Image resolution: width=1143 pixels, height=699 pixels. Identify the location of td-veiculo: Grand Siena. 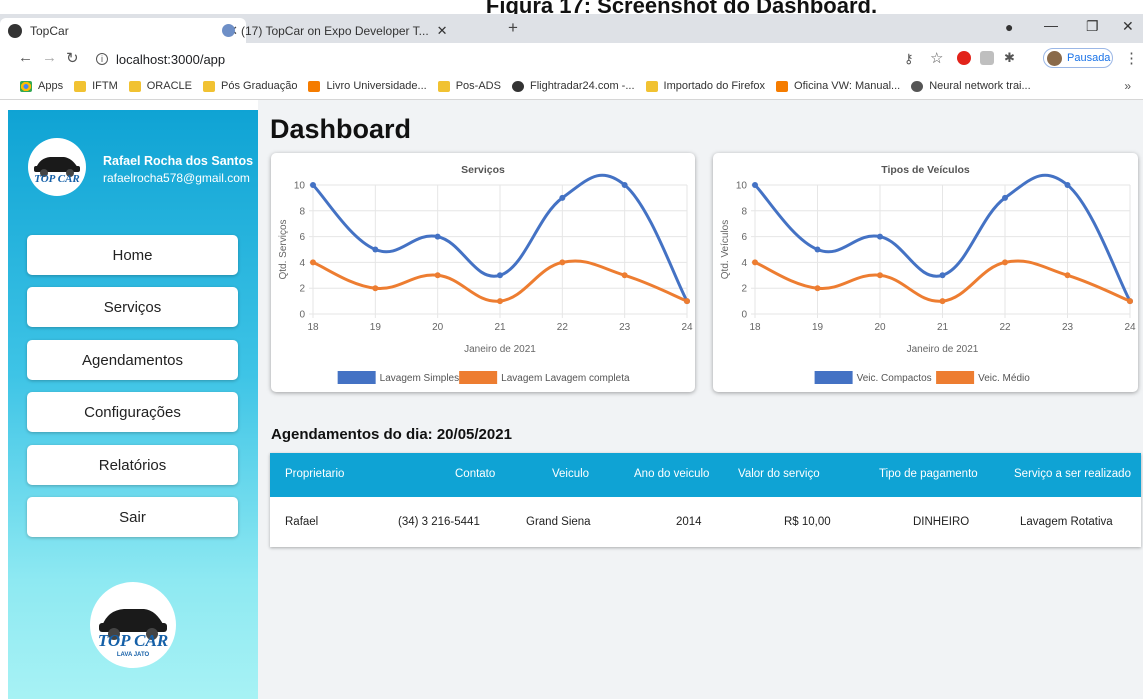
(558, 522).